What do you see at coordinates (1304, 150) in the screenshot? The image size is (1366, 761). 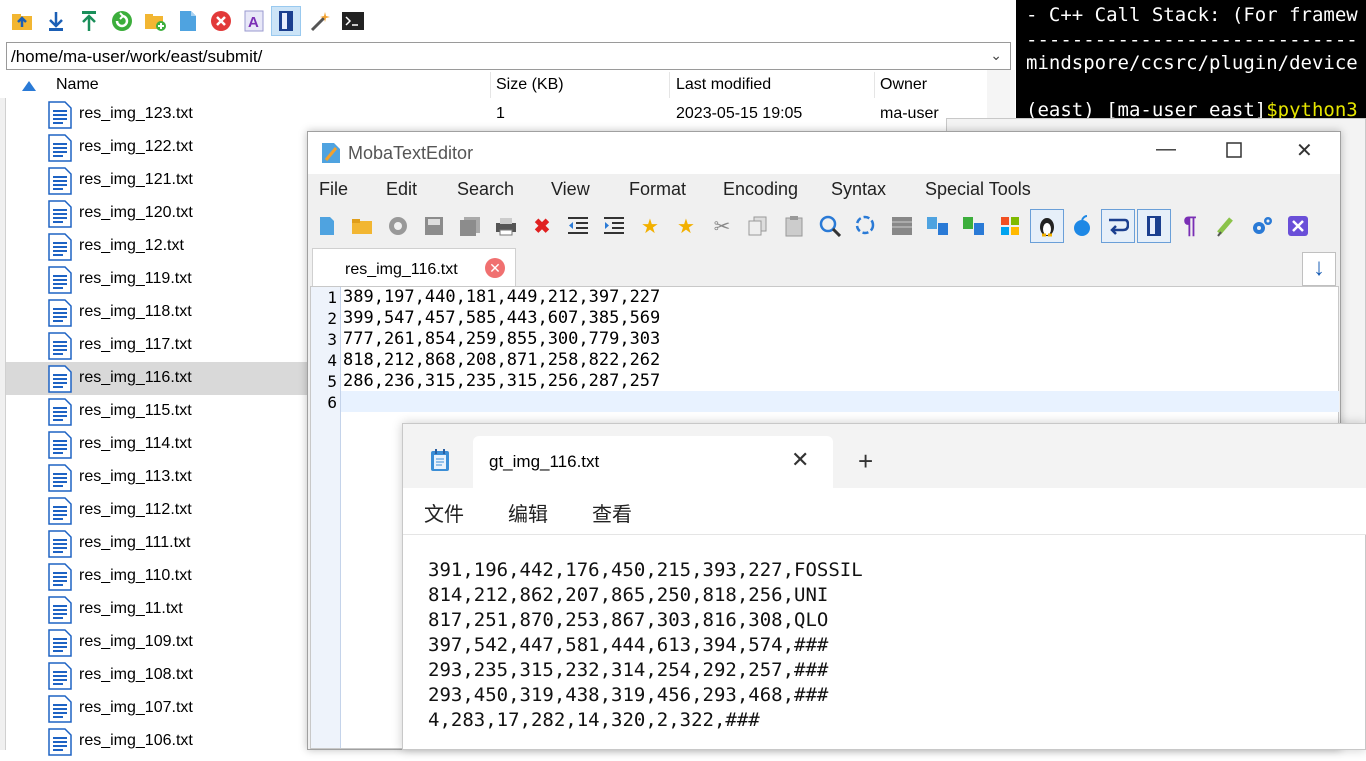 I see `close-button: ✕` at bounding box center [1304, 150].